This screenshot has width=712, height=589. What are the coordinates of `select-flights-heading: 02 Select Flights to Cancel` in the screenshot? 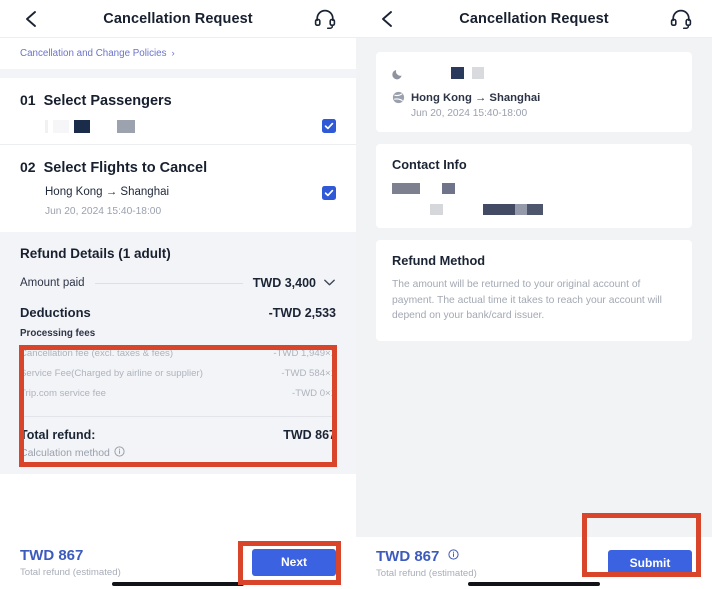 It's located at (178, 160).